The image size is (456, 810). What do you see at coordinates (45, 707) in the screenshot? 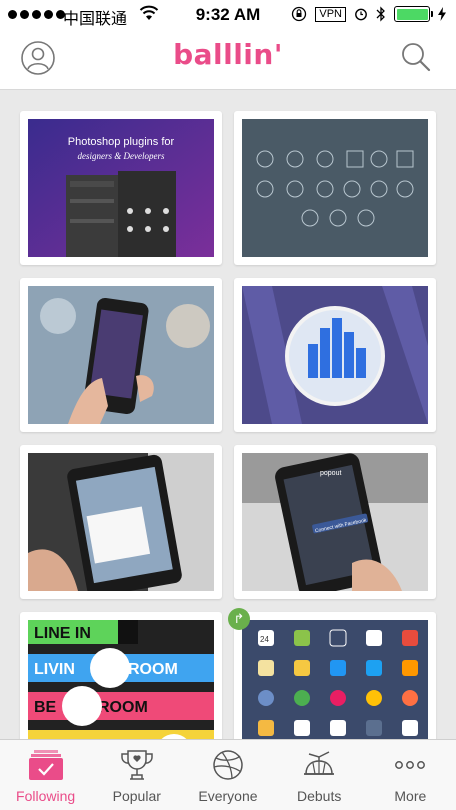
I see `shot-line-4: BE` at bounding box center [45, 707].